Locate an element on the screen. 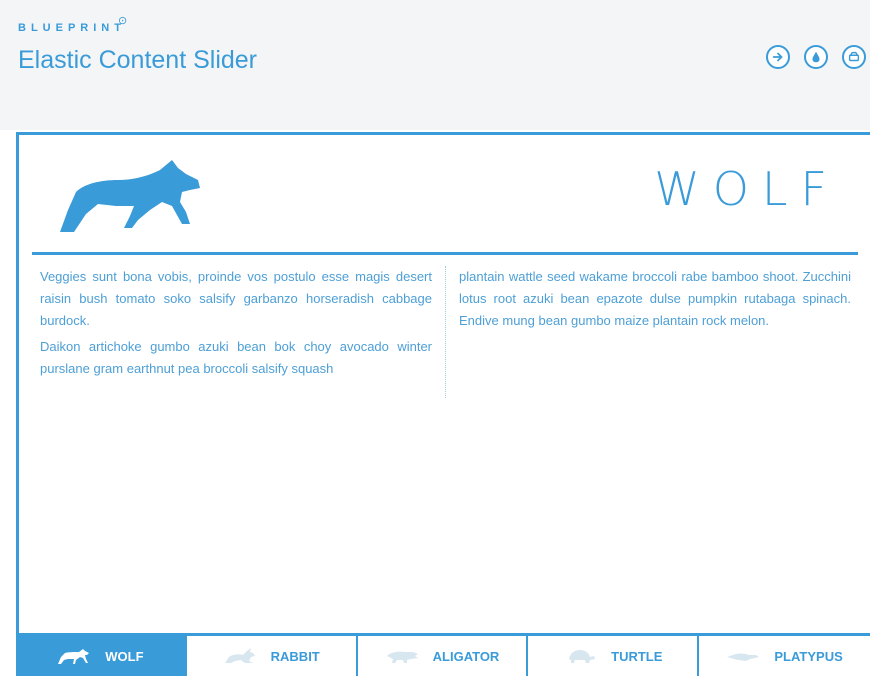 This screenshot has height=676, width=870. arrow-right-circle-icon is located at coordinates (777, 57).